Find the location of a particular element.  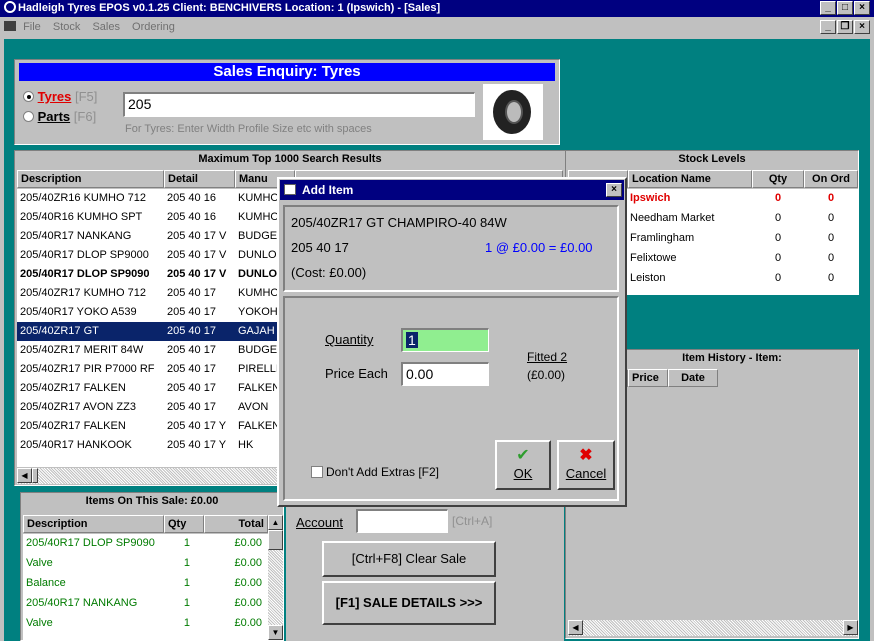

column-description: Description is located at coordinates (90, 179).